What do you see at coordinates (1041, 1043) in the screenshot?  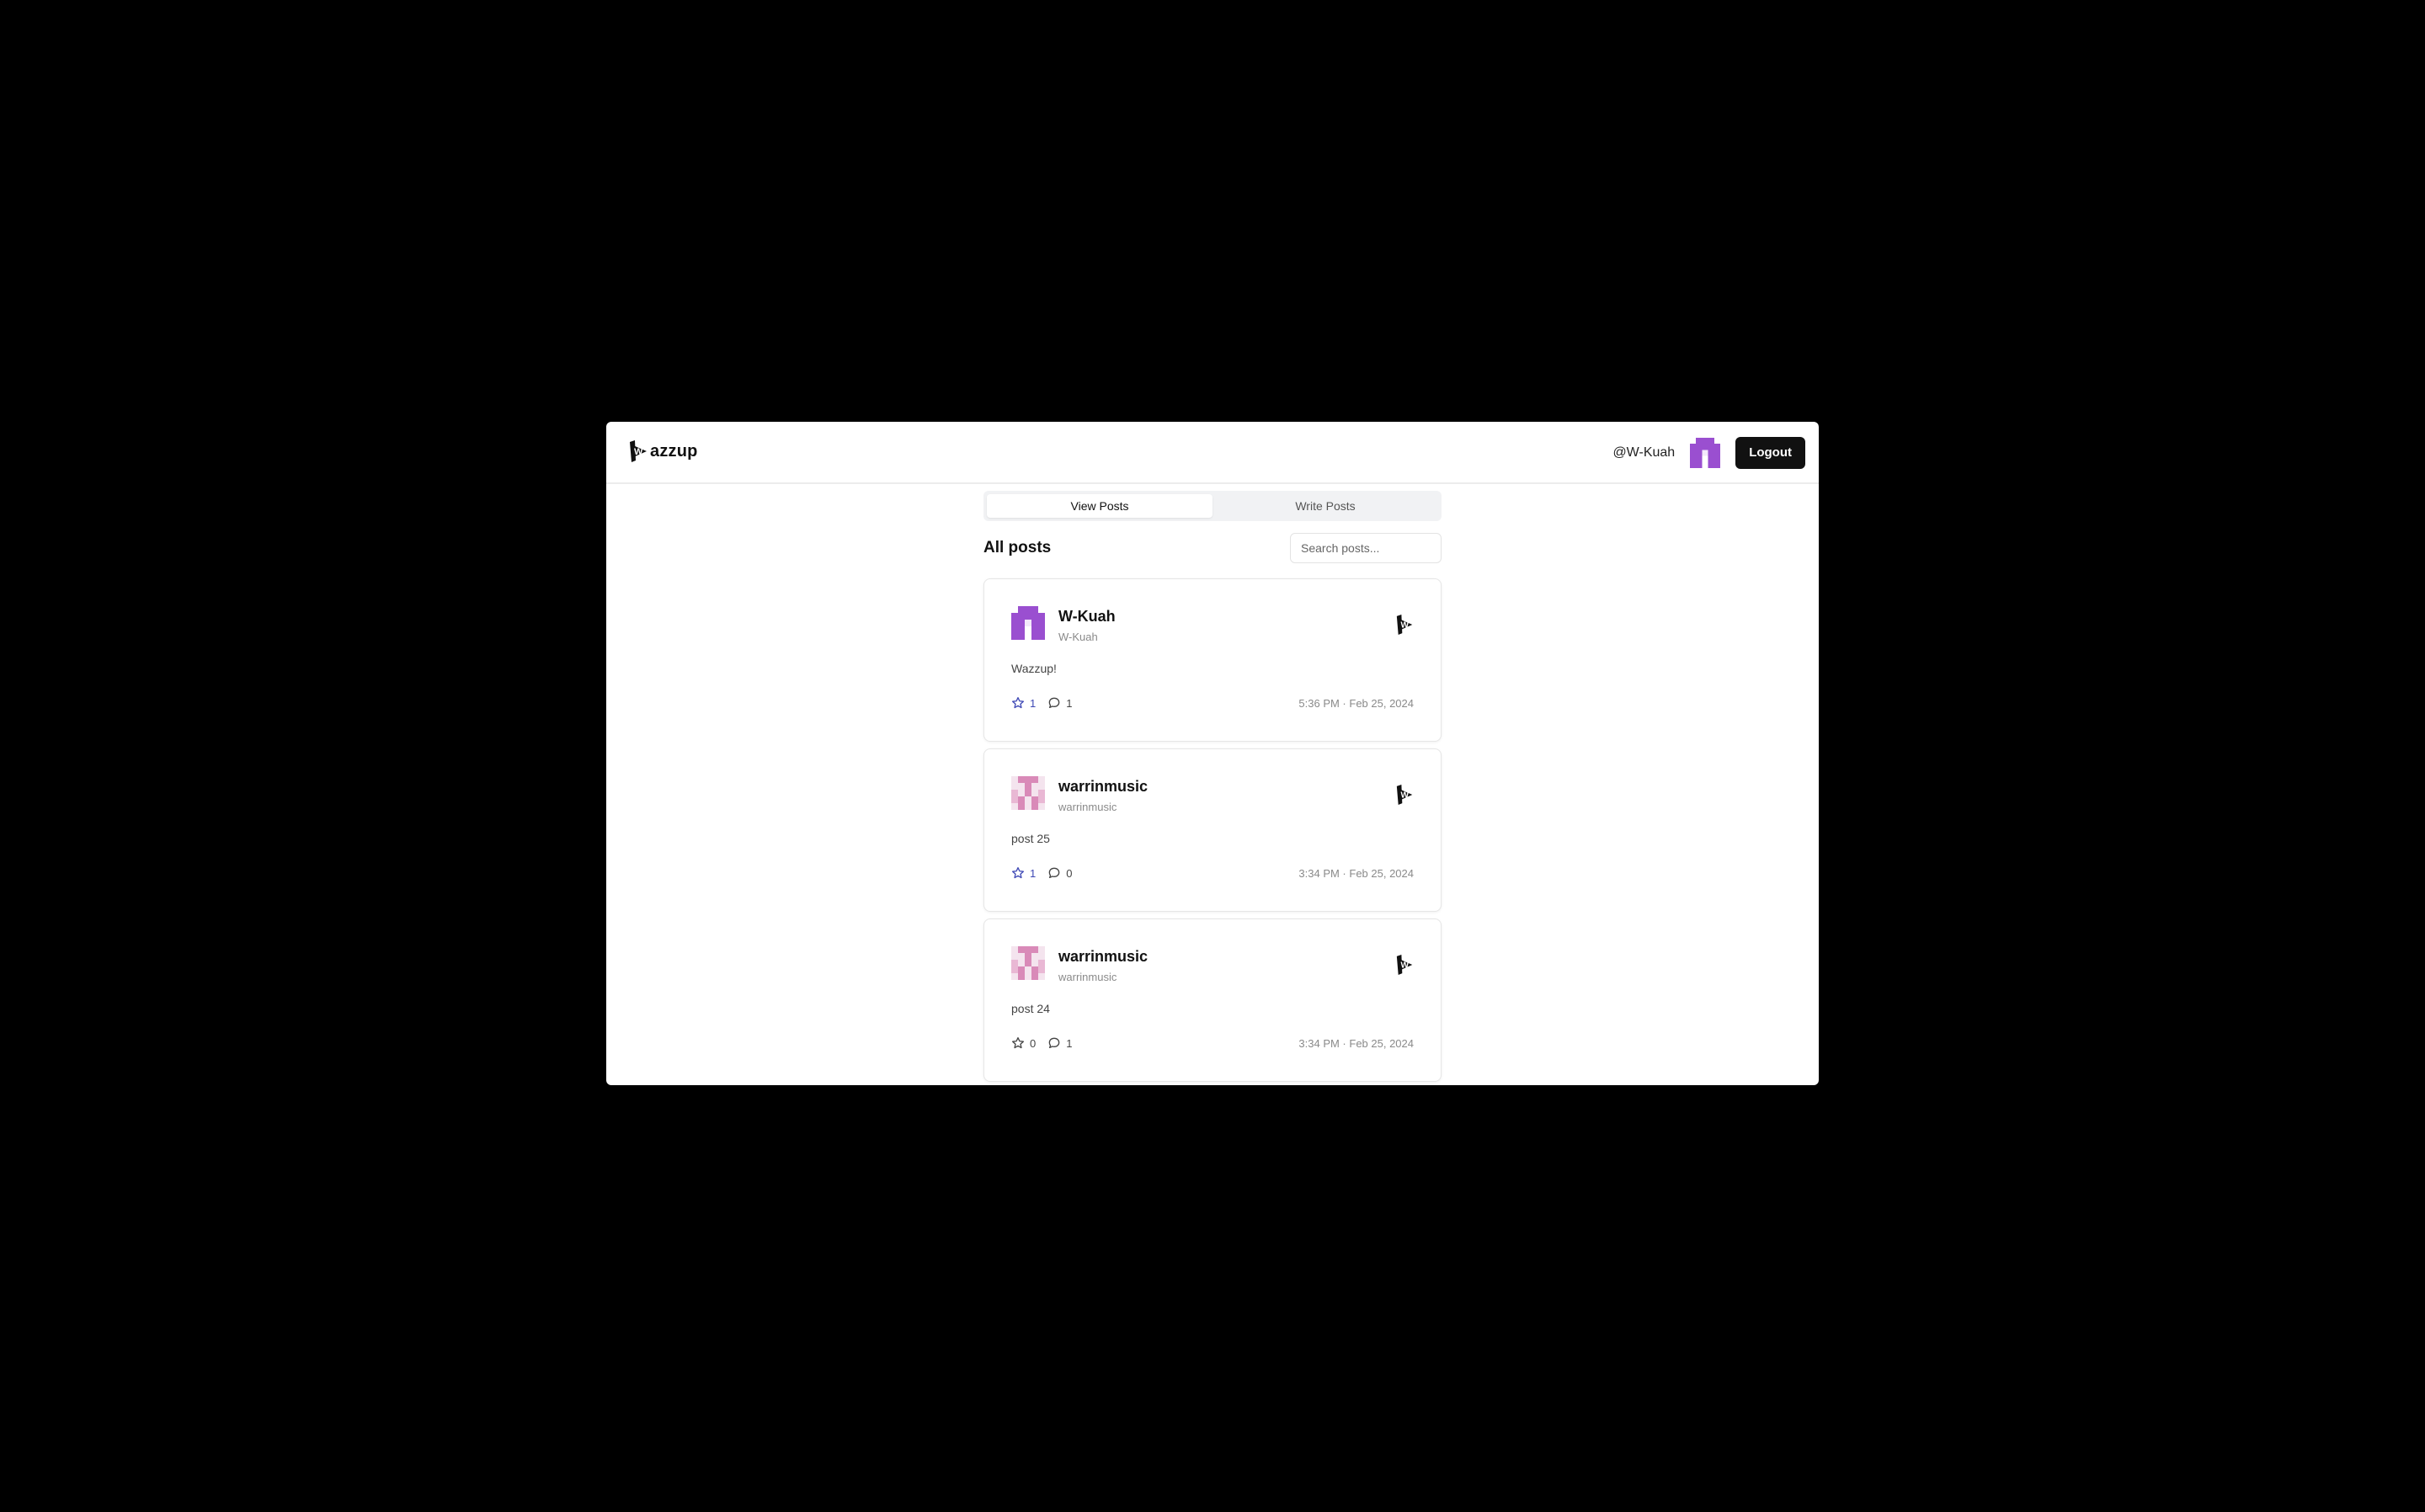 I see `post-actions: 0 1` at bounding box center [1041, 1043].